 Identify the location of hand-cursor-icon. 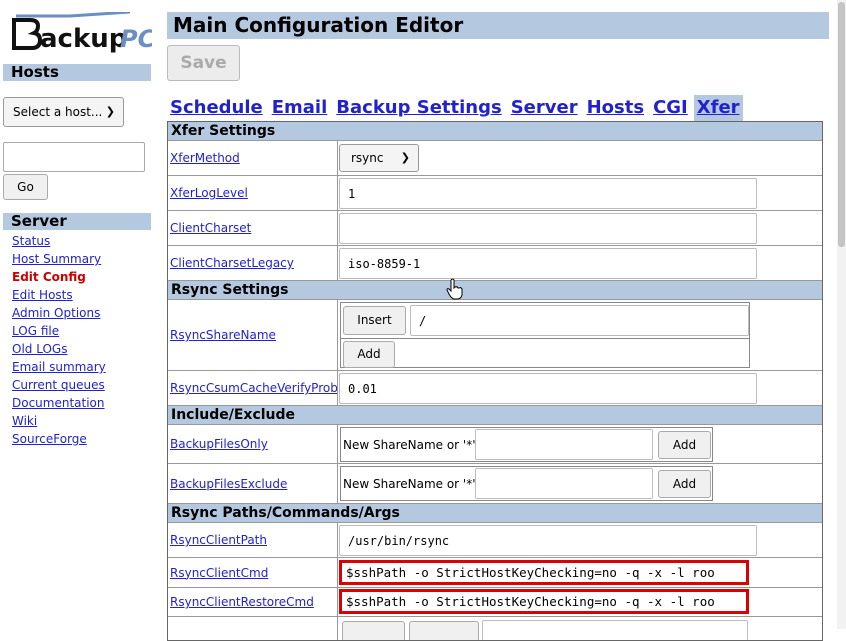
(454, 289).